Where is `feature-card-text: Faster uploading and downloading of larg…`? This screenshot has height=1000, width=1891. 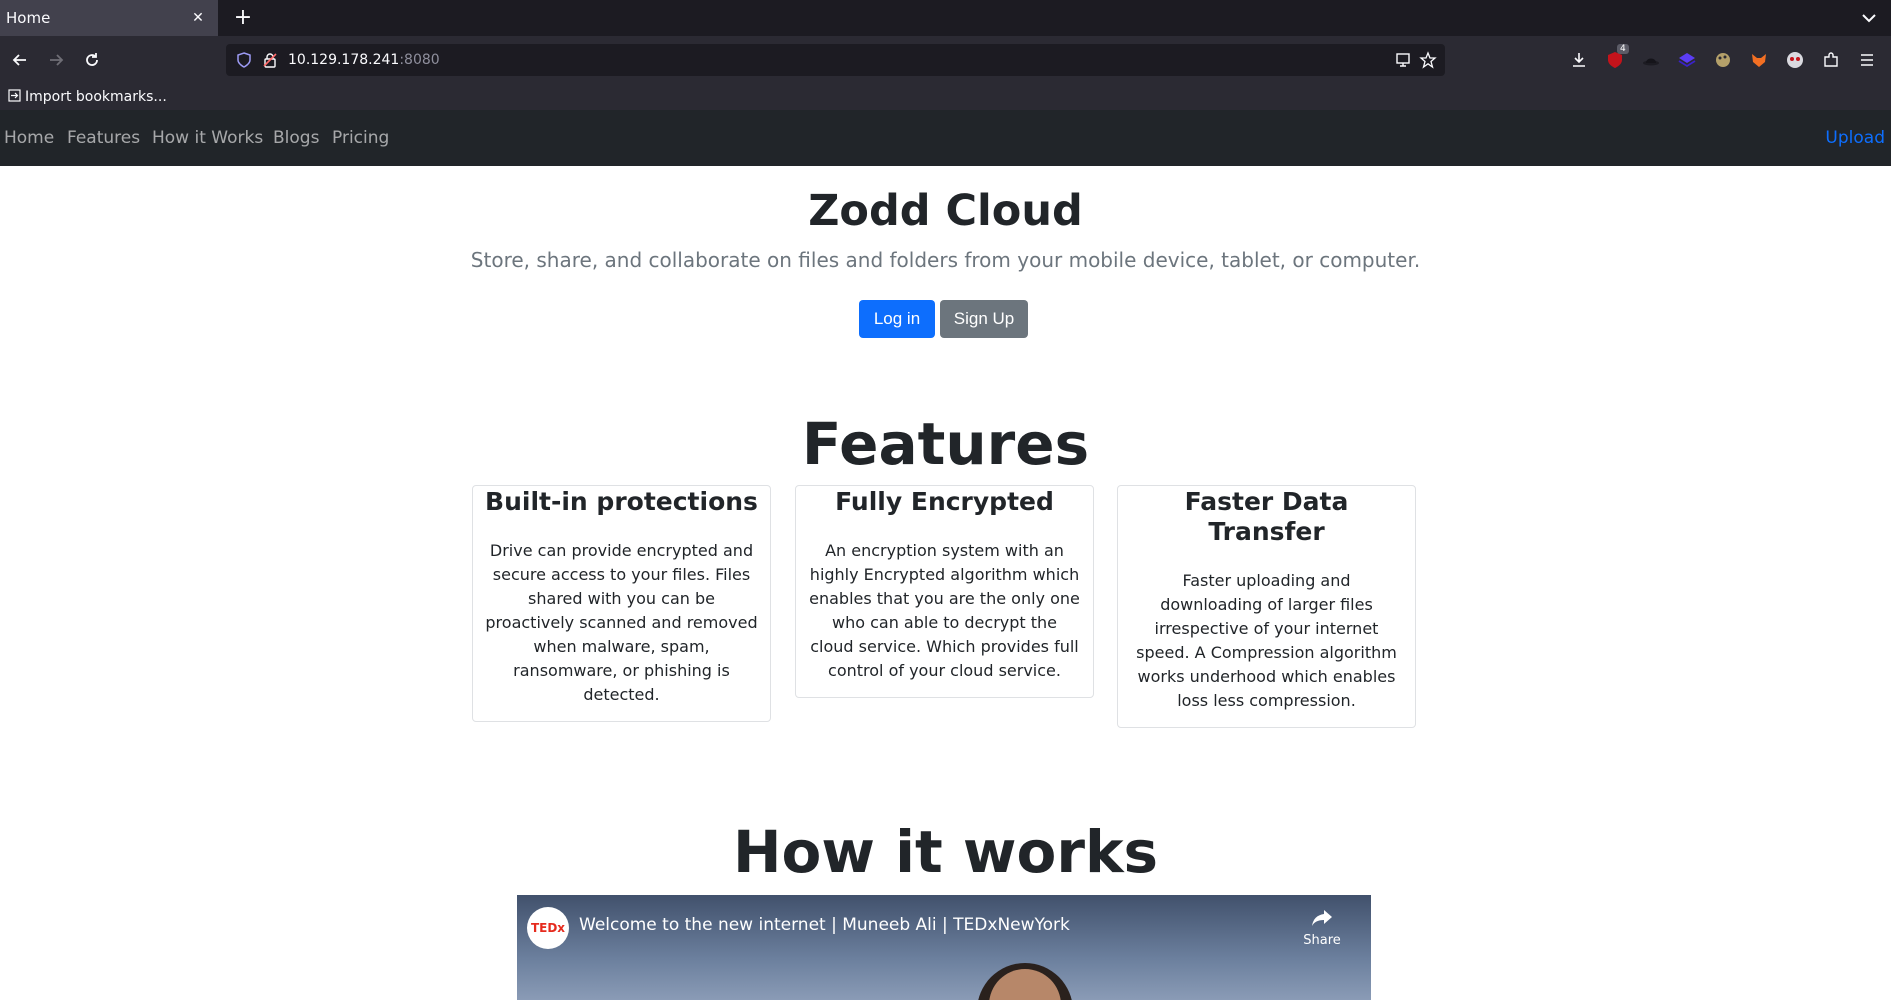
feature-card-text: Faster uploading and downloading of larg… is located at coordinates (1266, 640).